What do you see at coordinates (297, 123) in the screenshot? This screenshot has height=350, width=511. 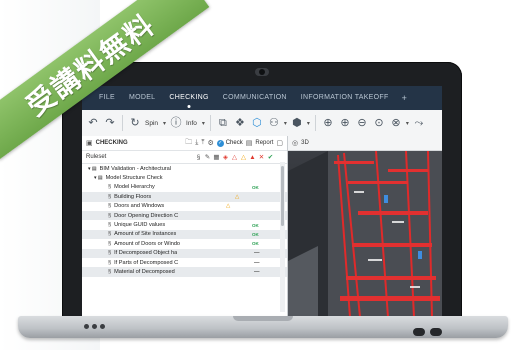 I see `box-view-icon: ⬢` at bounding box center [297, 123].